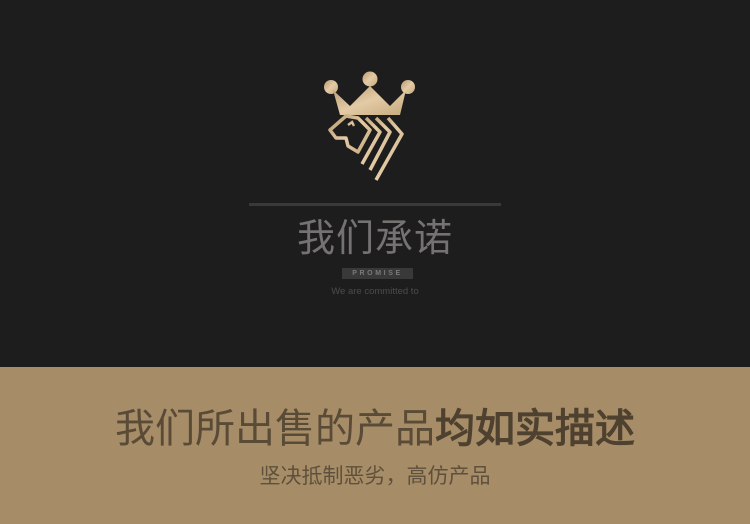 The height and width of the screenshot is (524, 750). I want to click on promise-badge: PROMISE, so click(377, 273).